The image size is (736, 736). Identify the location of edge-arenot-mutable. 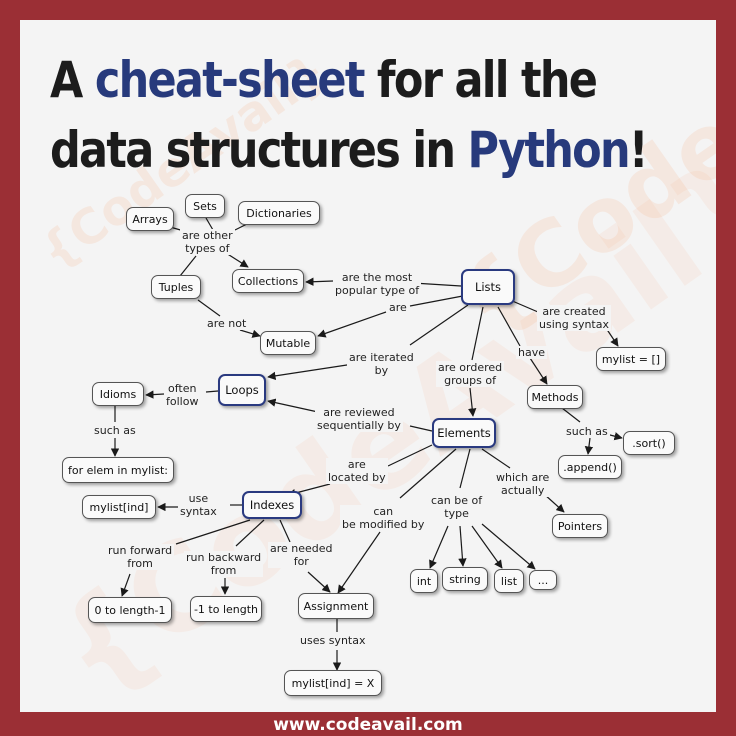
(250, 333).